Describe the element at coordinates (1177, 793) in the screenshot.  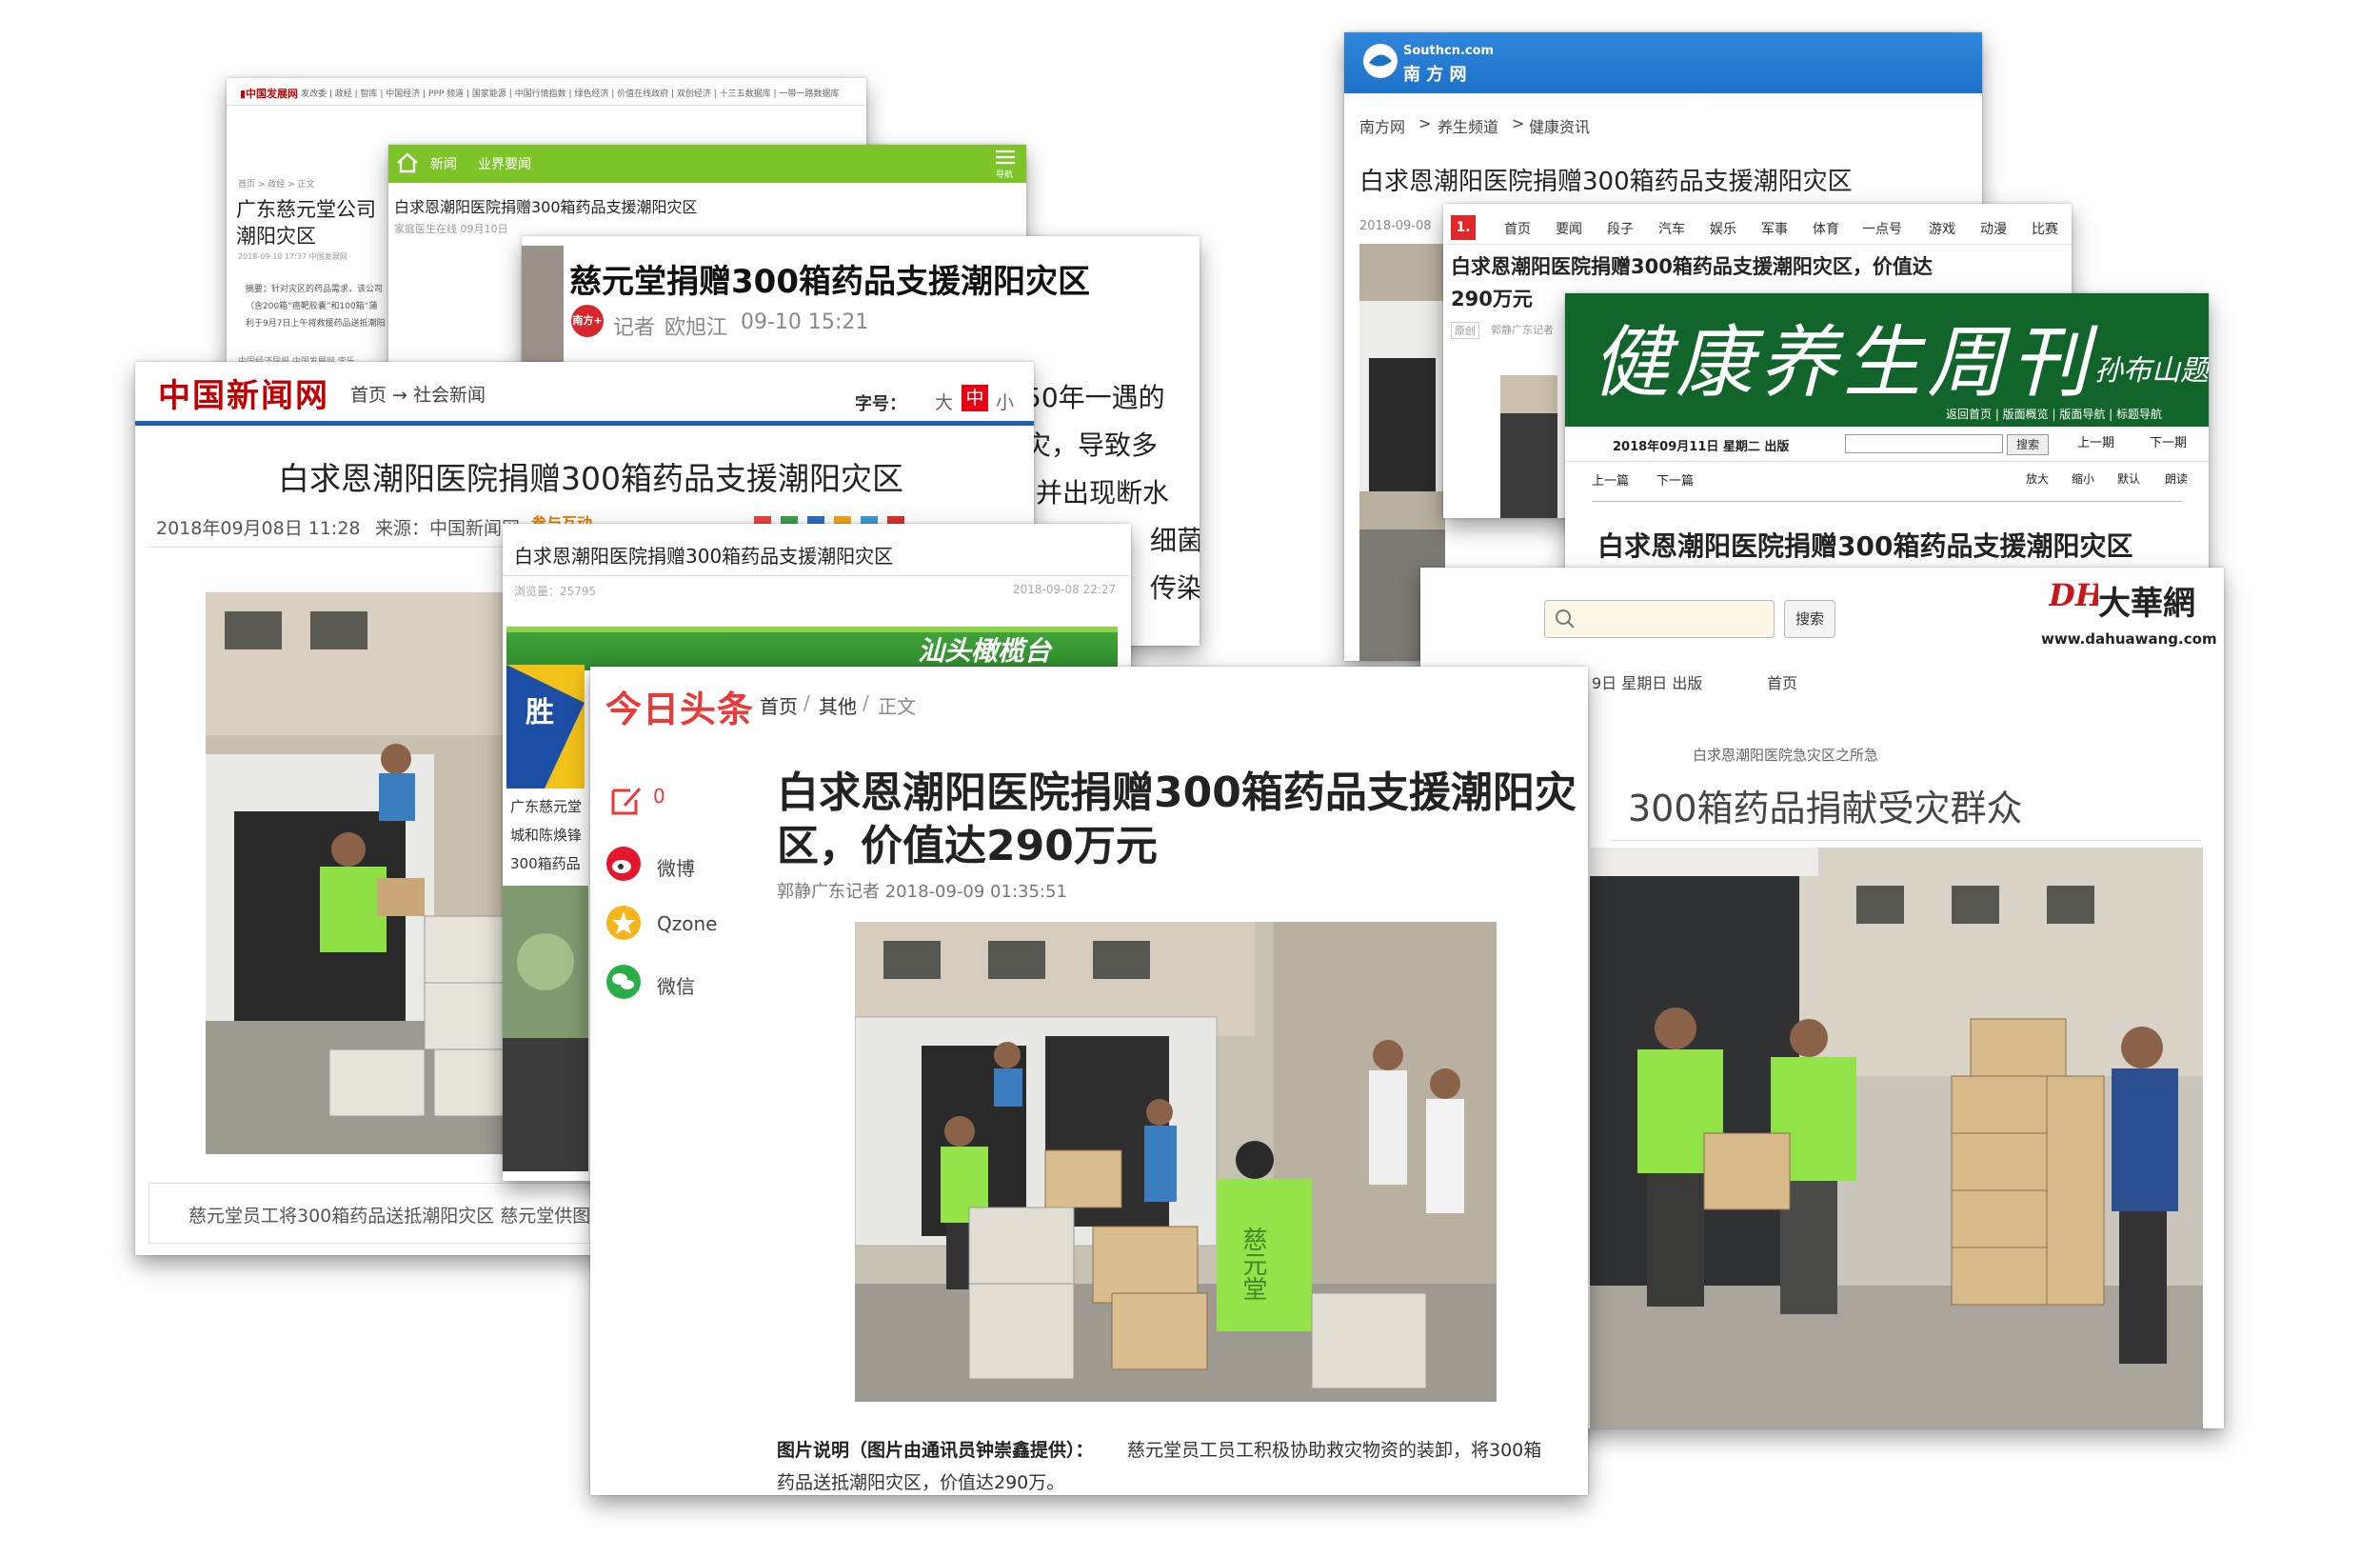
I see `article-title-line1: 白求恩潮阳医院捐赠300箱药品支援潮阳灾` at that location.